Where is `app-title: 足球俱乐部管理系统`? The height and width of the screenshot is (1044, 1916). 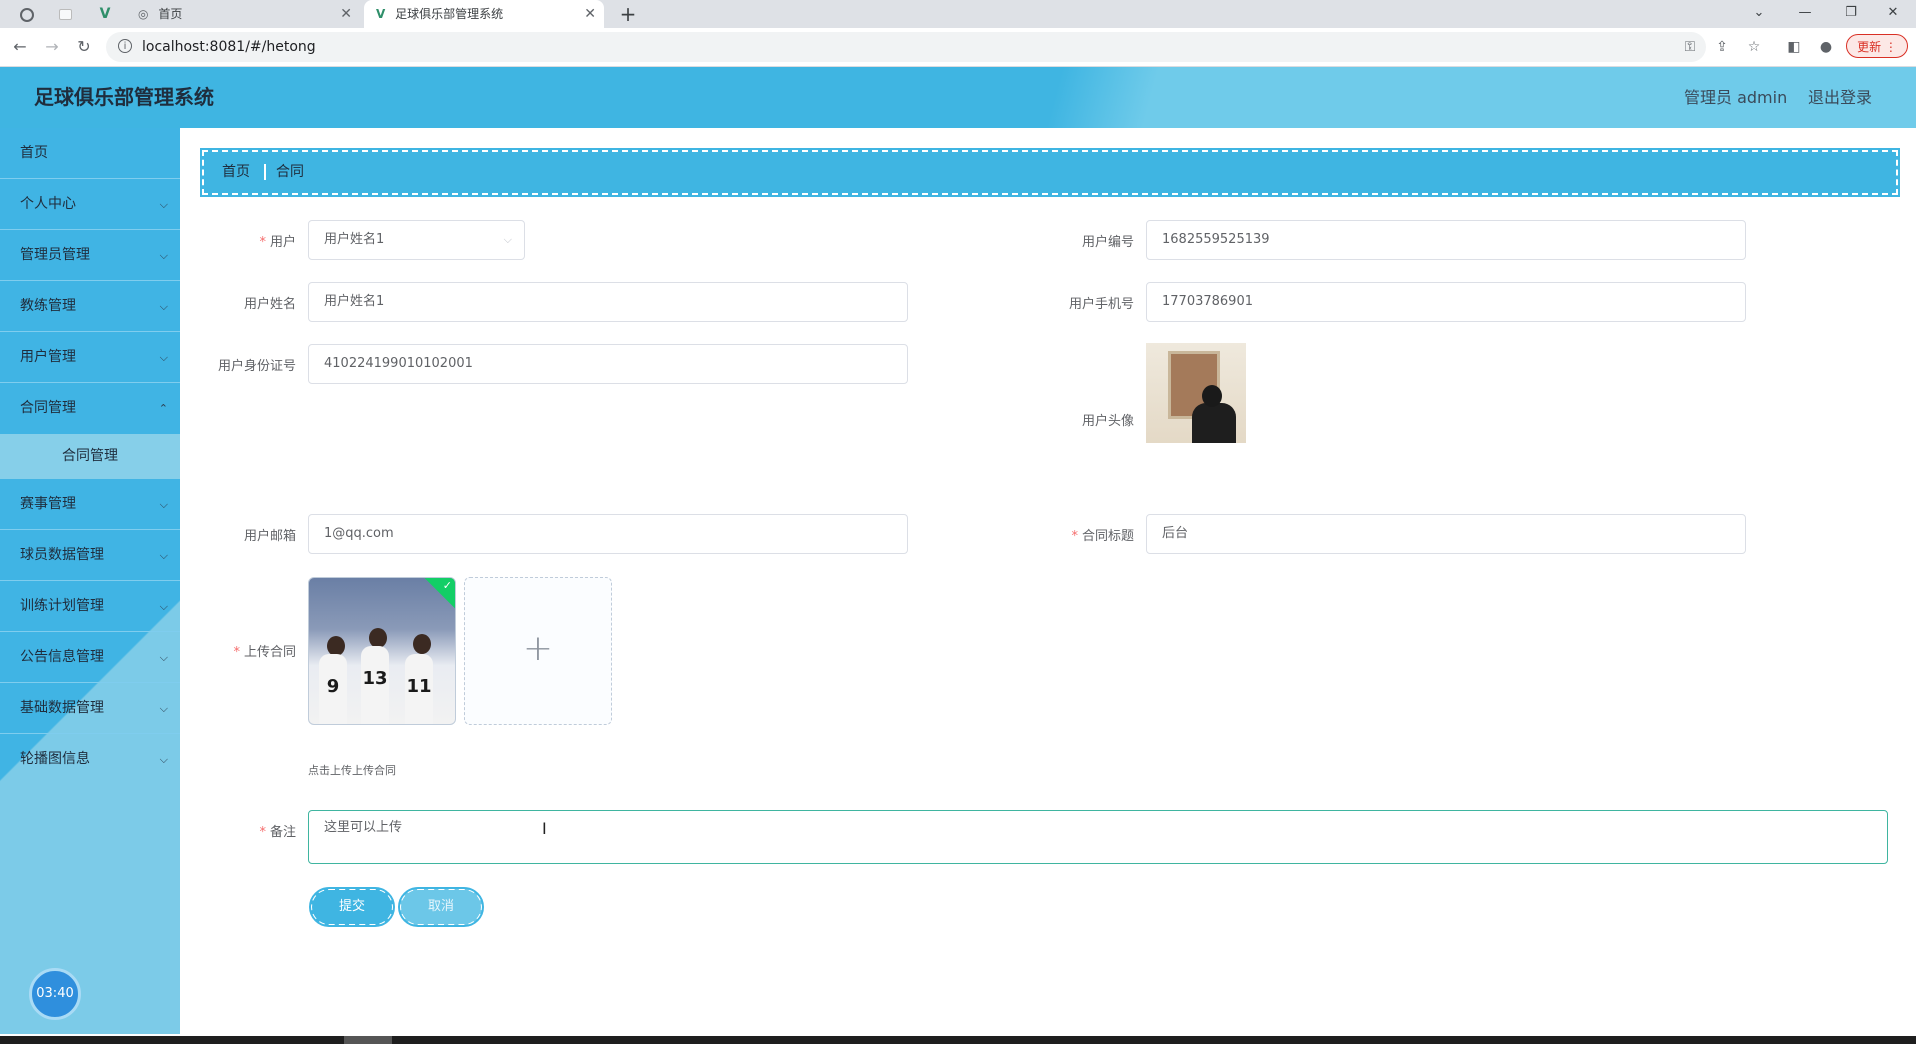
app-title: 足球俱乐部管理系统 is located at coordinates (124, 97).